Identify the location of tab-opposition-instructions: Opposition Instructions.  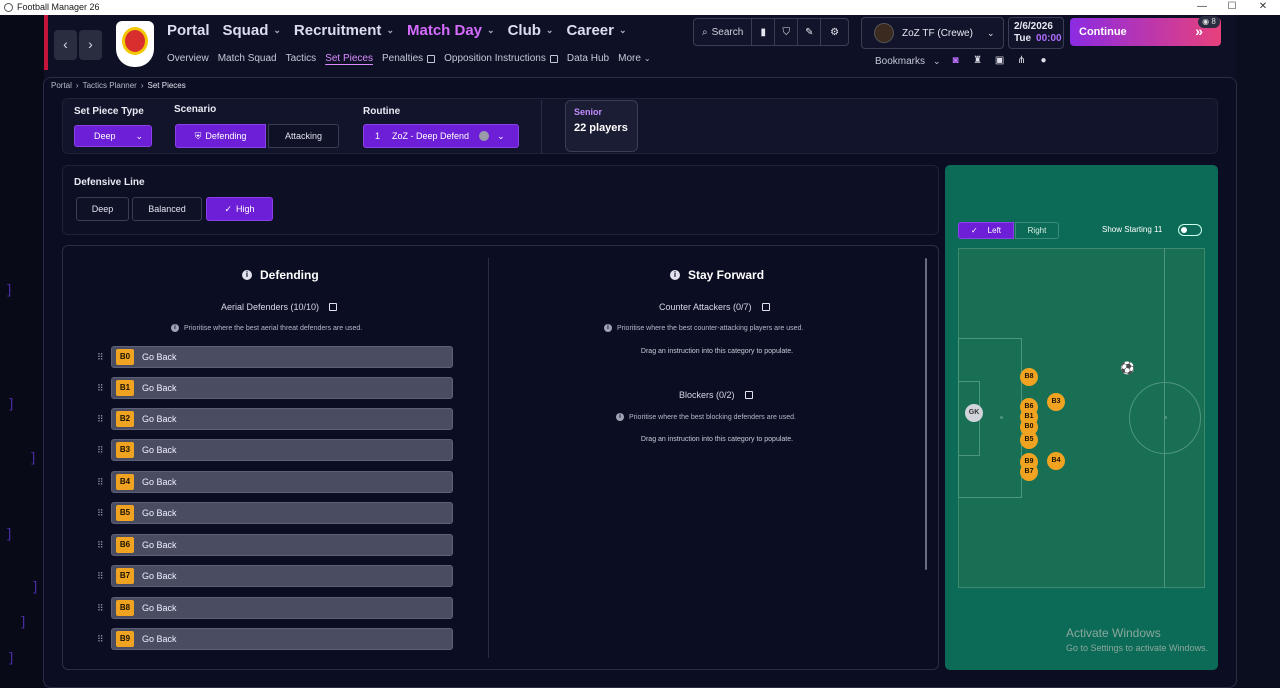
(501, 58).